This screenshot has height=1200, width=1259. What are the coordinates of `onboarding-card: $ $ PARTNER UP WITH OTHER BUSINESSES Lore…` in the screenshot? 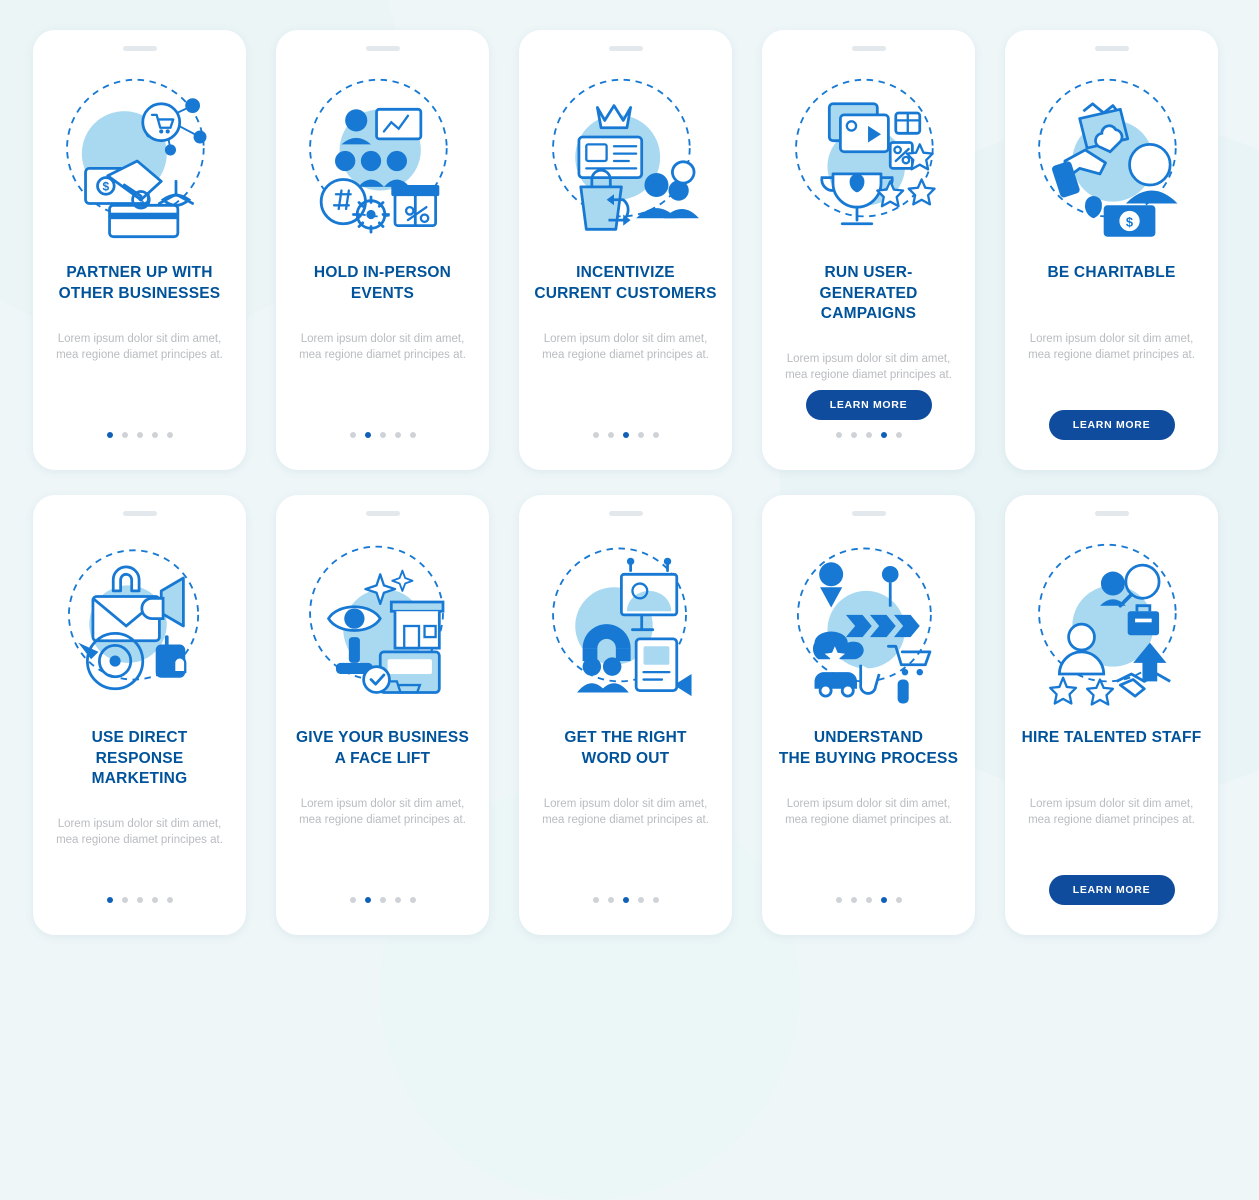 It's located at (139, 250).